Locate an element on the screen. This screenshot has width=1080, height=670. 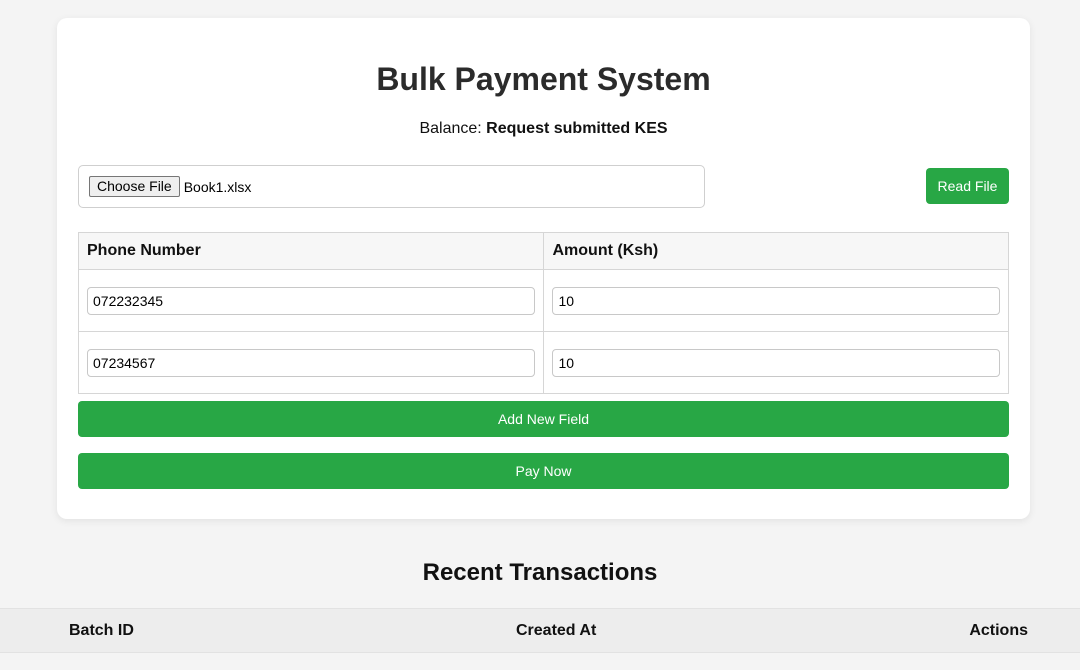
recent-transactions-title: Recent Transactions is located at coordinates (540, 572).